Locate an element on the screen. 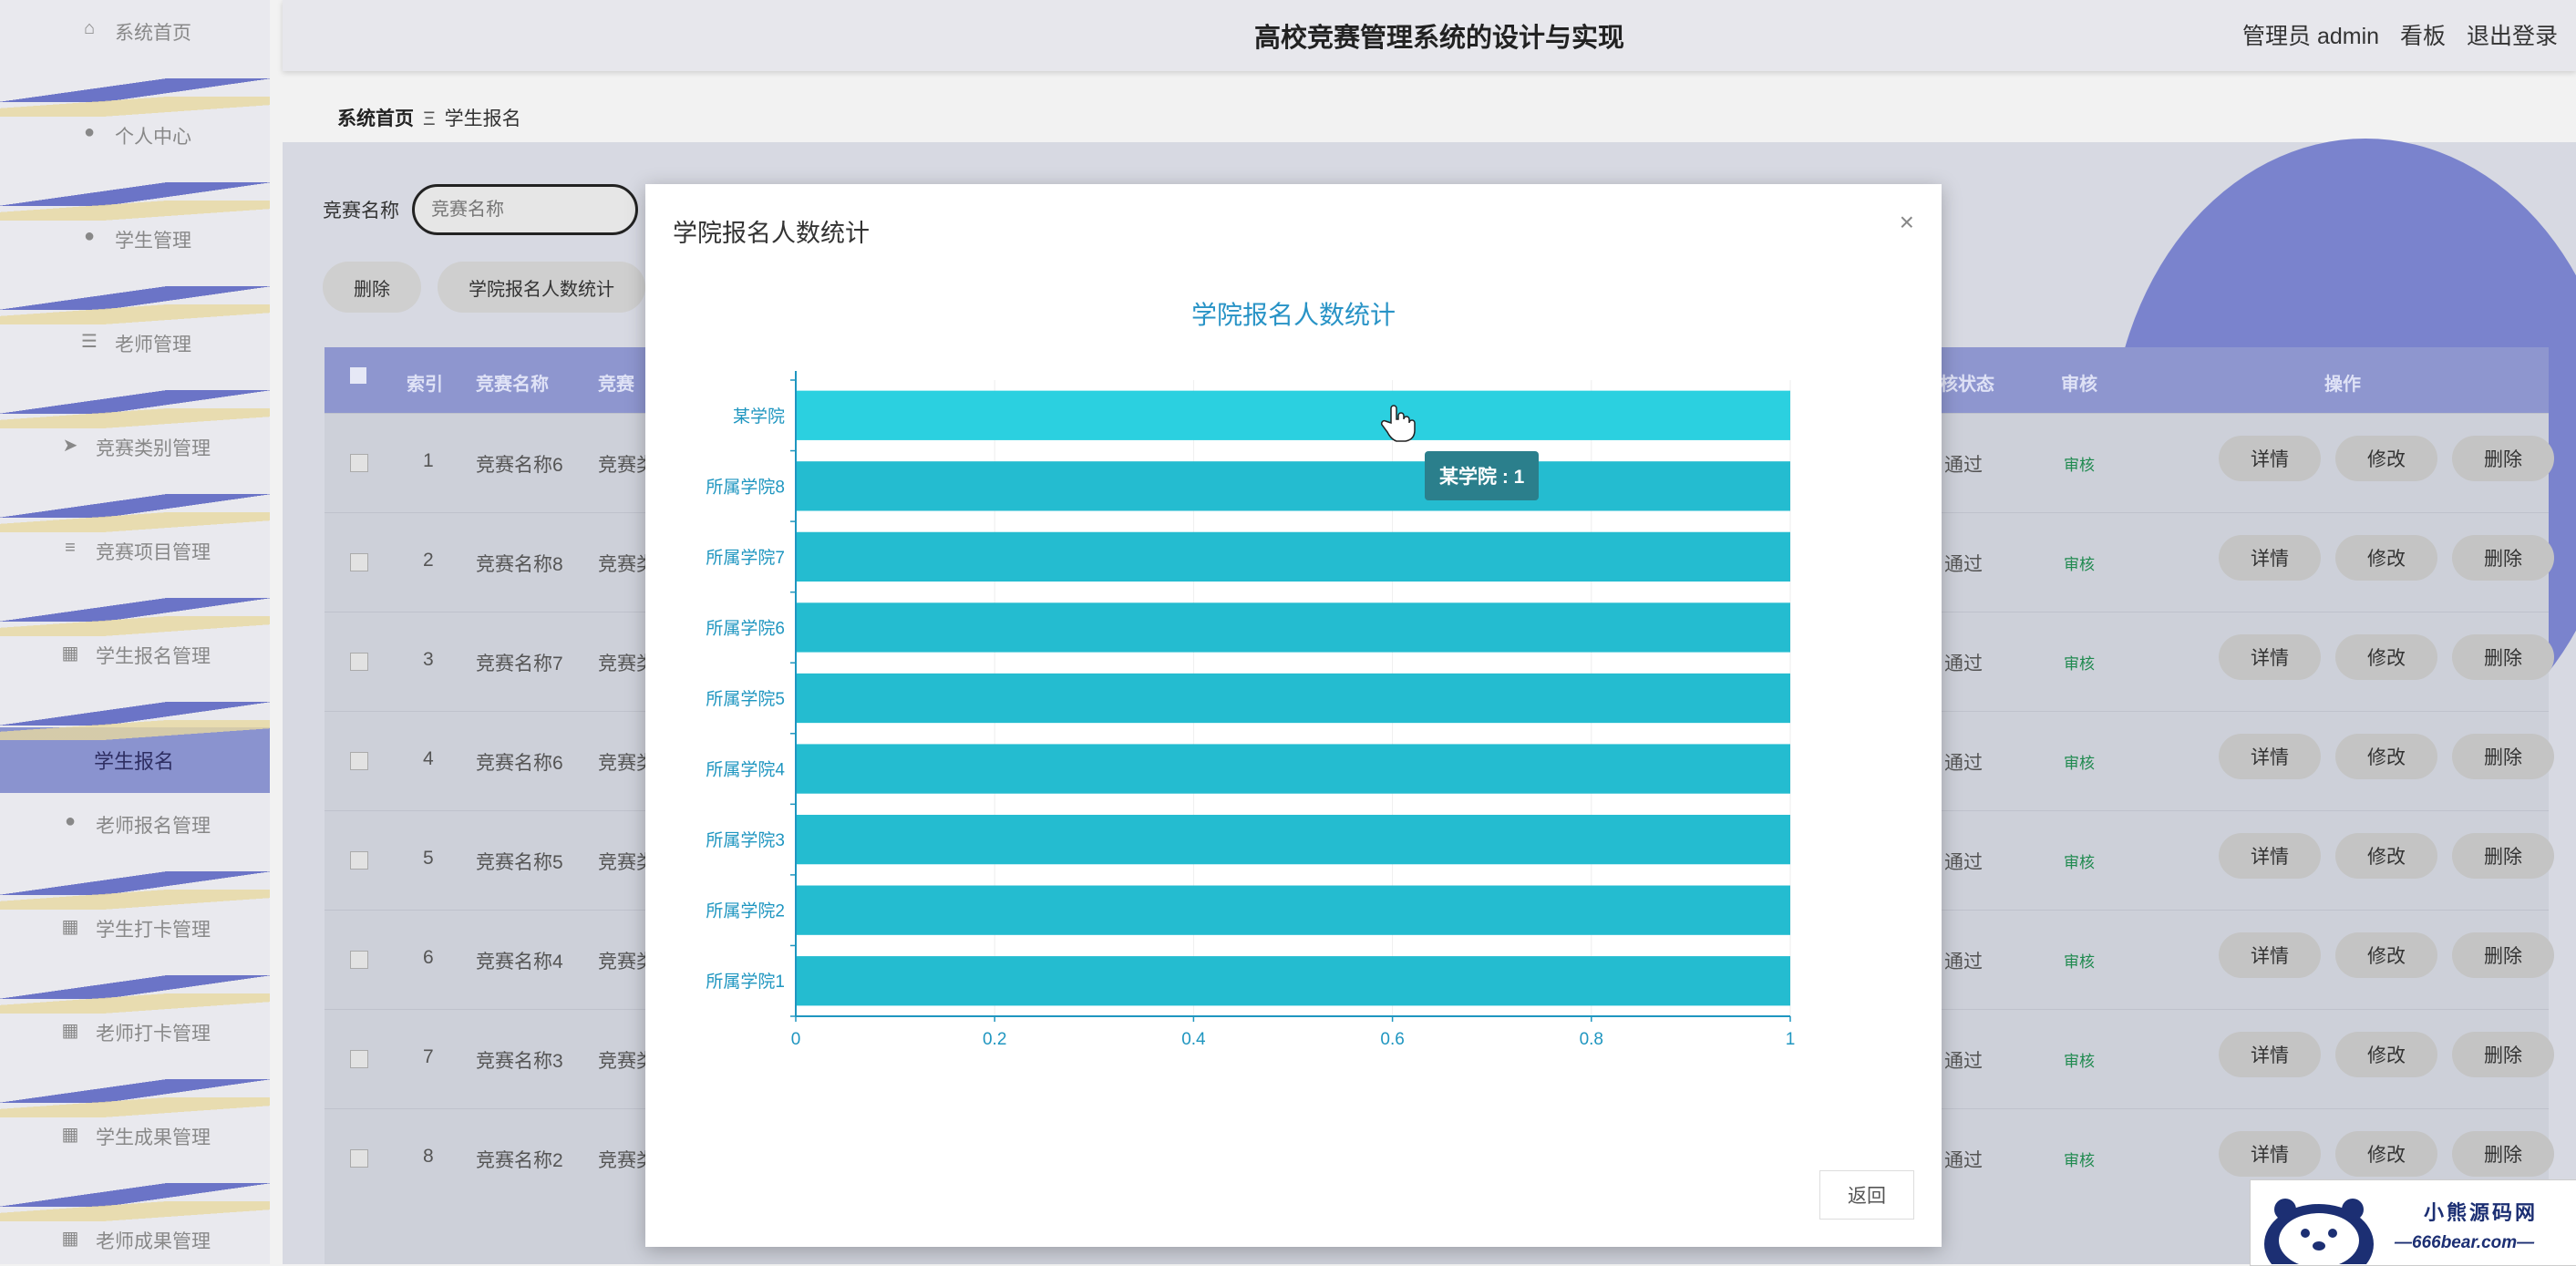 This screenshot has height=1266, width=2576. y-tick-label: 所属学院1 is located at coordinates (745, 982).